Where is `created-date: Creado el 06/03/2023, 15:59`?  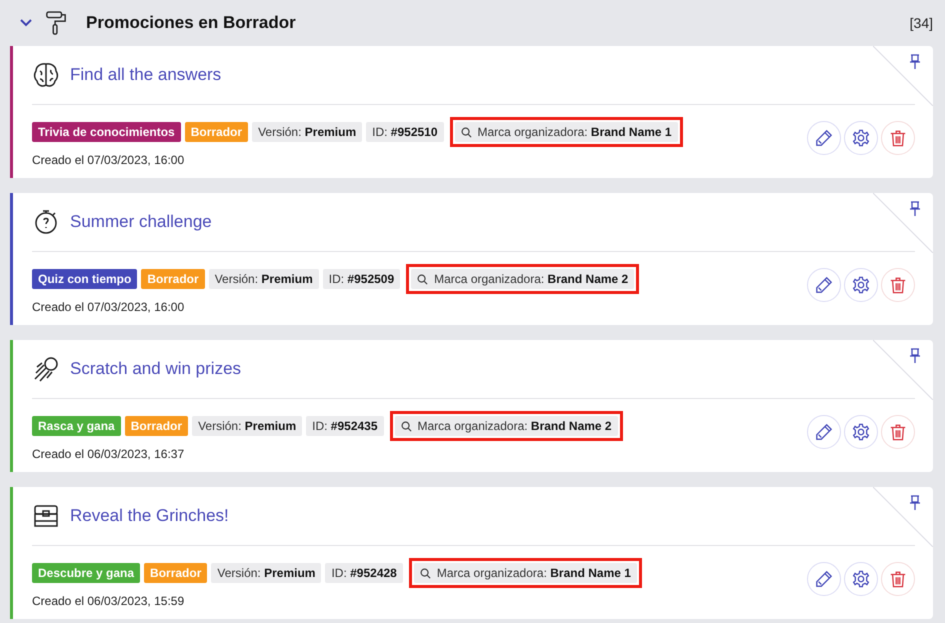 created-date: Creado el 06/03/2023, 15:59 is located at coordinates (109, 601).